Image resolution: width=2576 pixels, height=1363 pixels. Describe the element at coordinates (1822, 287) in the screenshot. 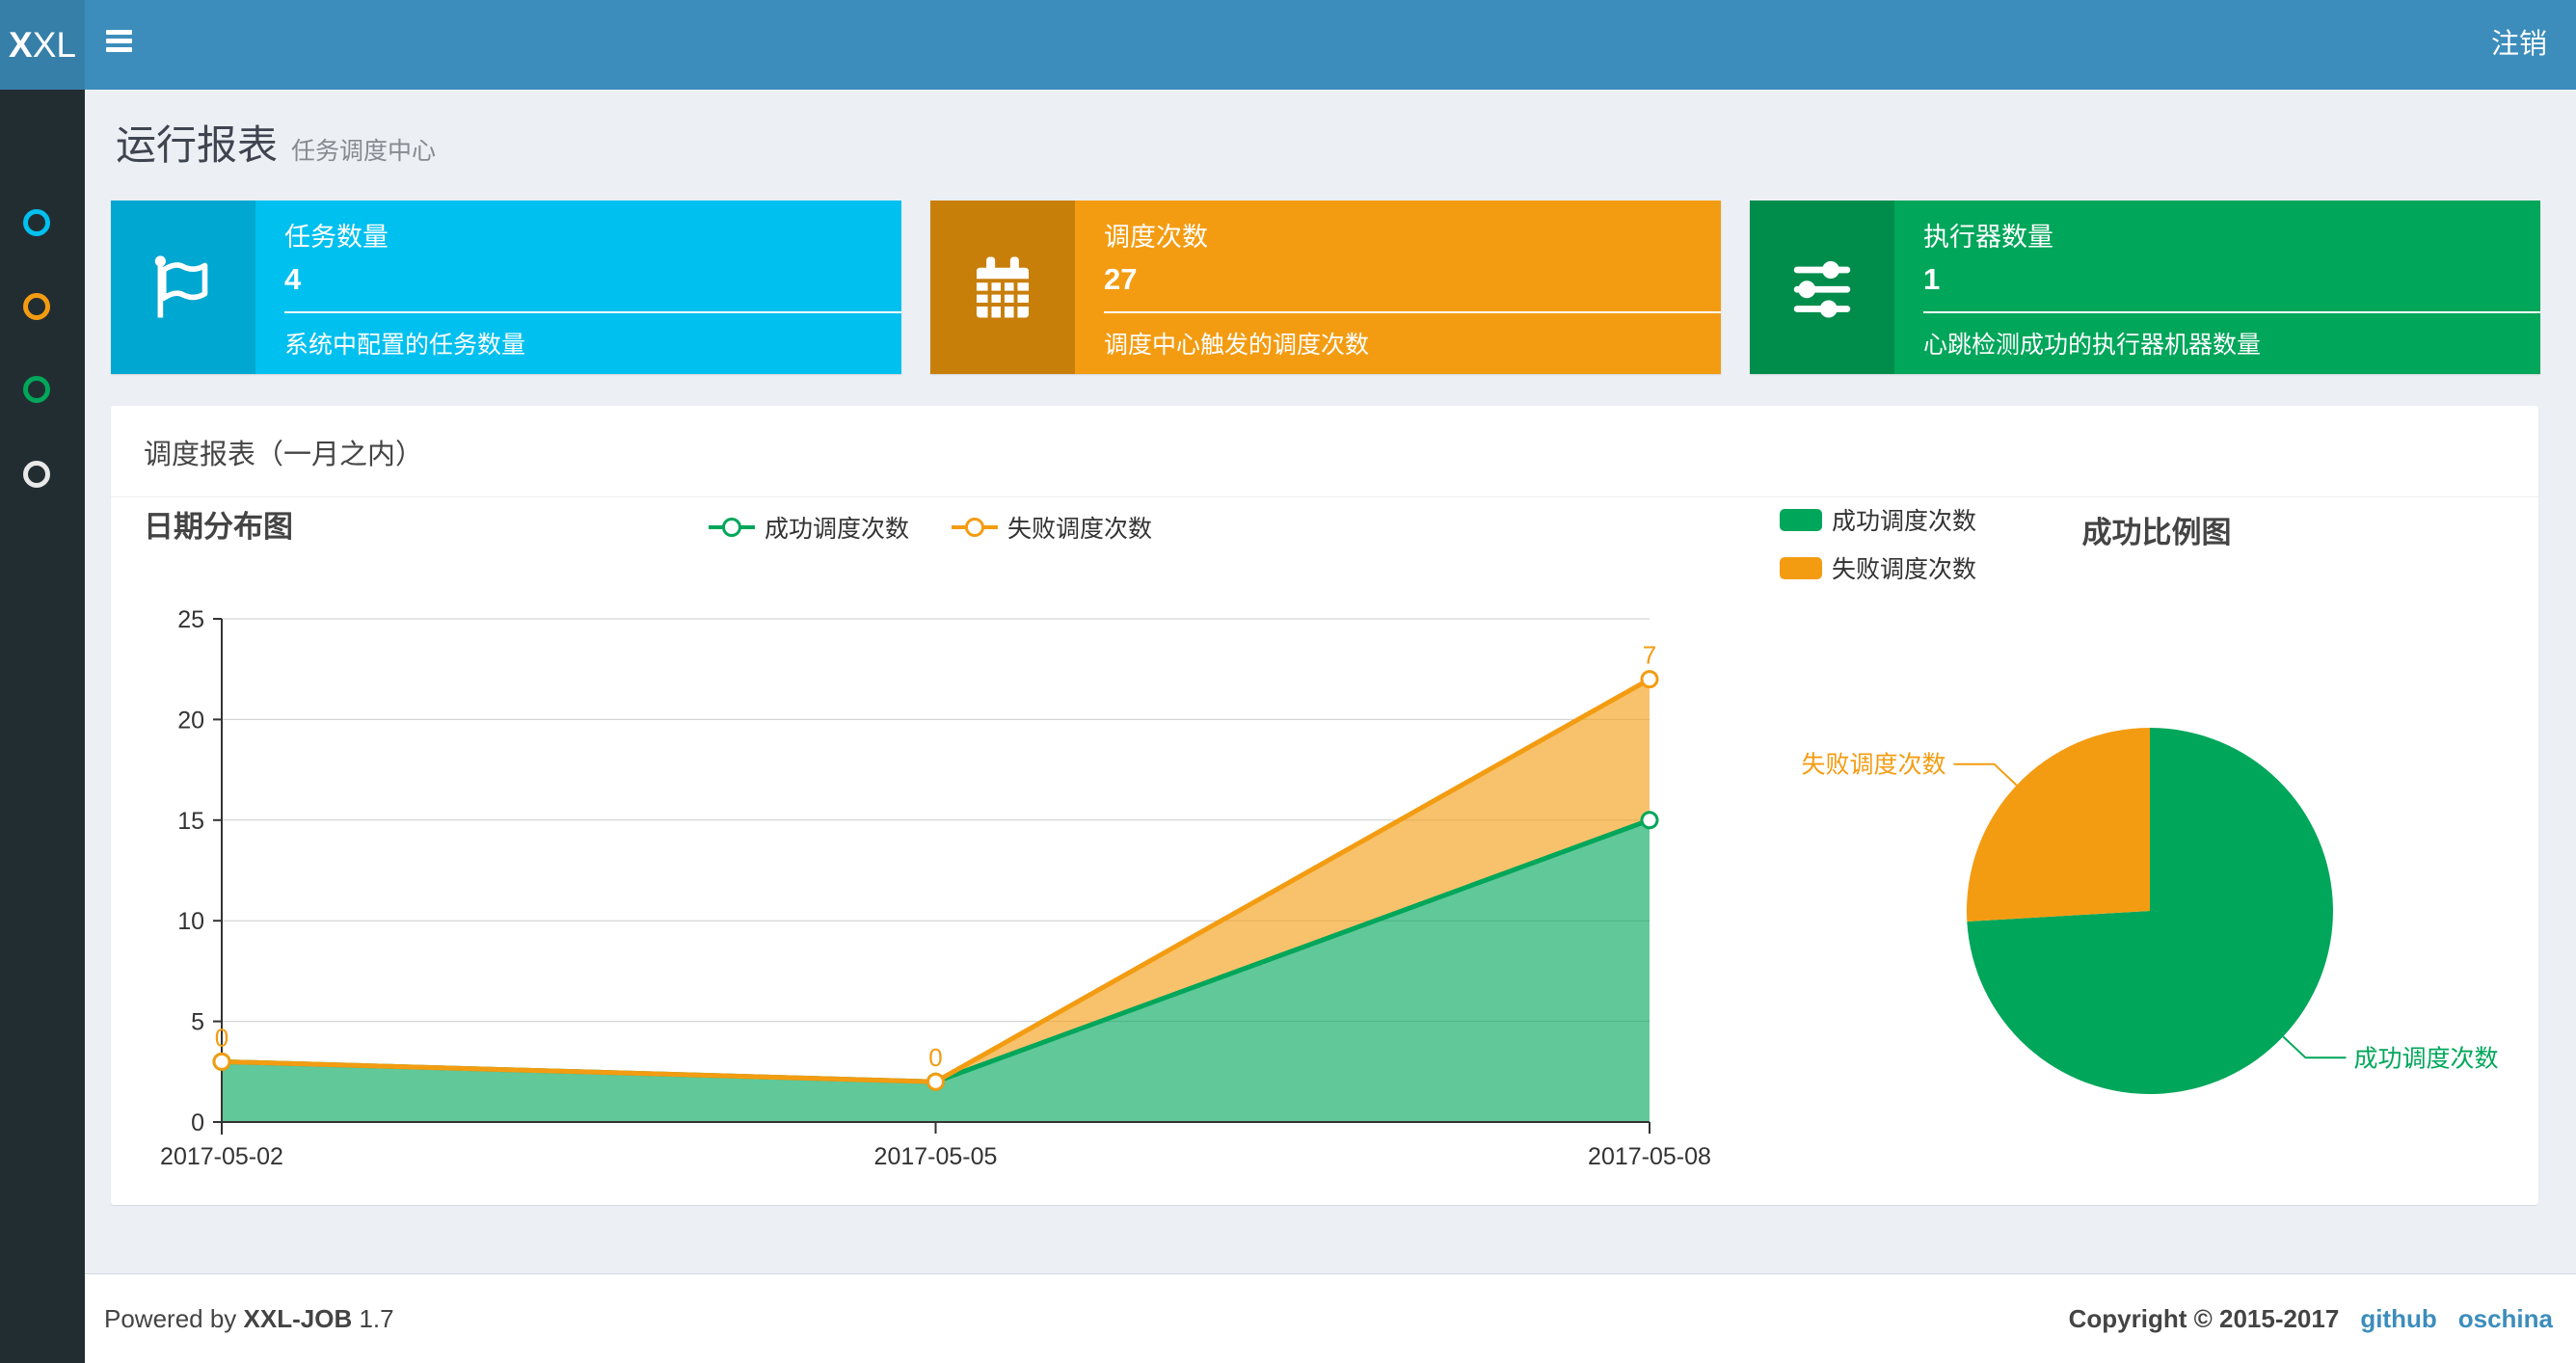

I see `sliders-icon` at that location.